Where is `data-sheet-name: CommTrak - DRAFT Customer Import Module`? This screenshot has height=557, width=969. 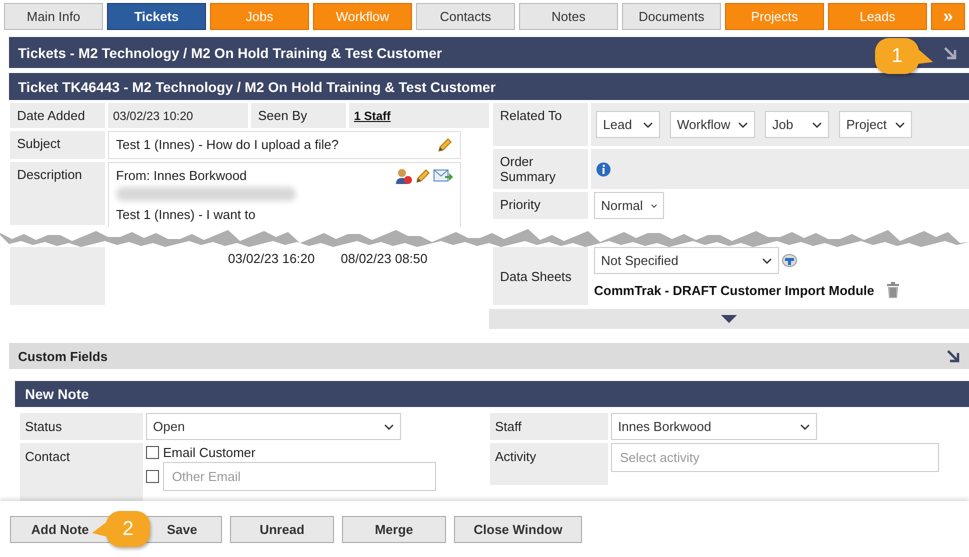 data-sheet-name: CommTrak - DRAFT Customer Import Module is located at coordinates (734, 290).